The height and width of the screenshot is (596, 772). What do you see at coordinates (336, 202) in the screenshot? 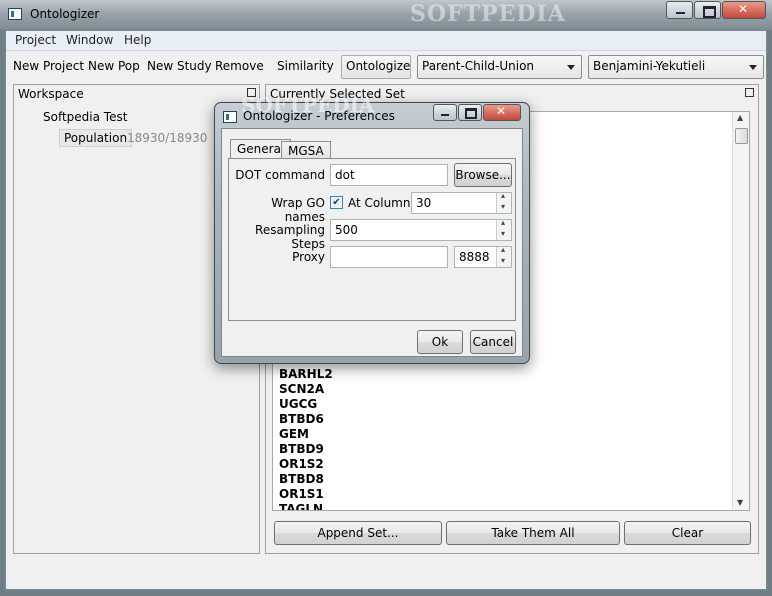
I see `wrap-go-names-checkbox: ✔` at bounding box center [336, 202].